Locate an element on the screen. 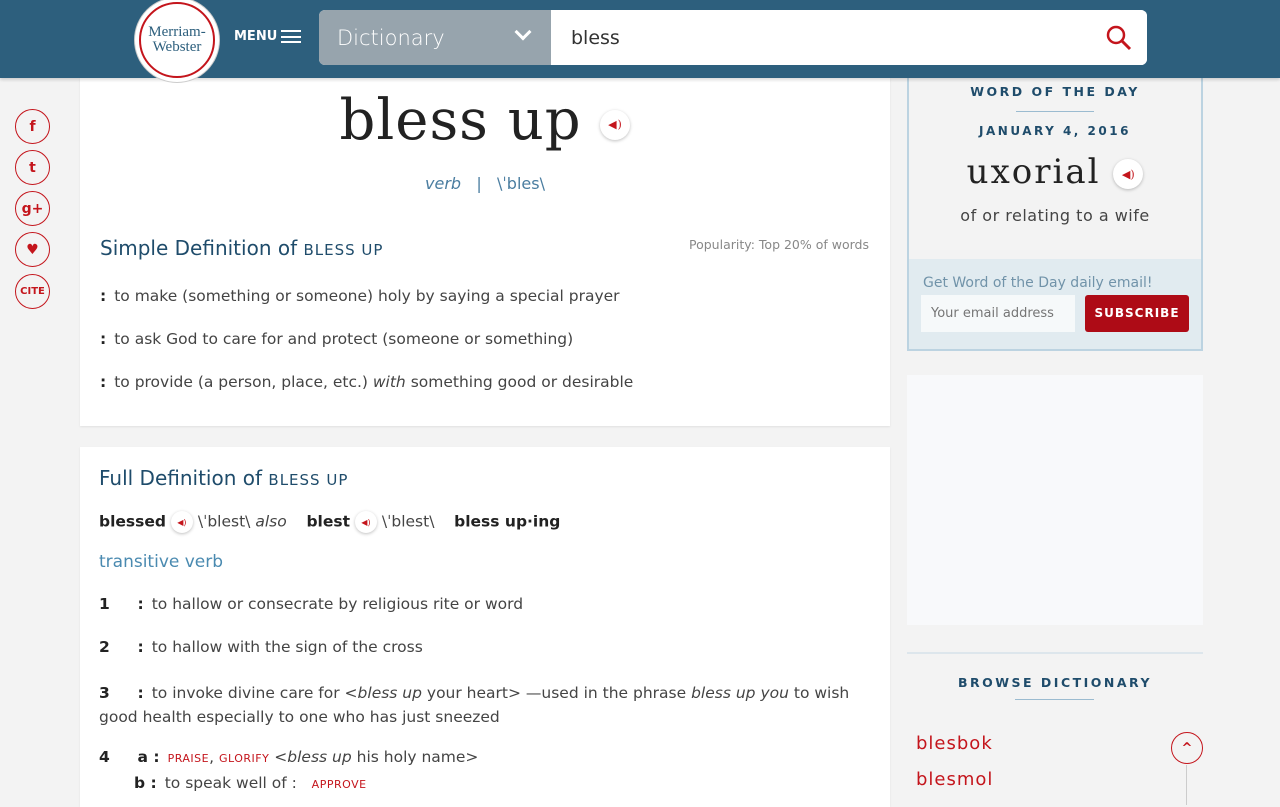 The height and width of the screenshot is (807, 1280). full-definition-title: Full Definition of BLESS UP is located at coordinates (224, 478).